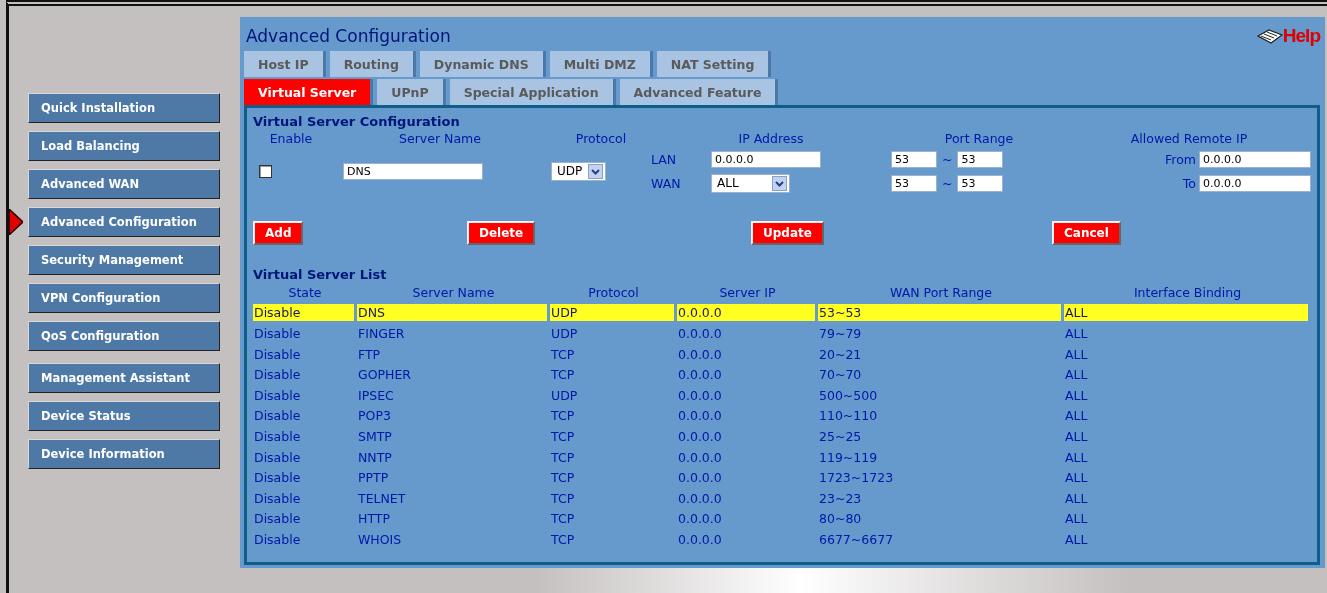 Image resolution: width=1327 pixels, height=593 pixels. Describe the element at coordinates (596, 171) in the screenshot. I see `dropdown-icon` at that location.